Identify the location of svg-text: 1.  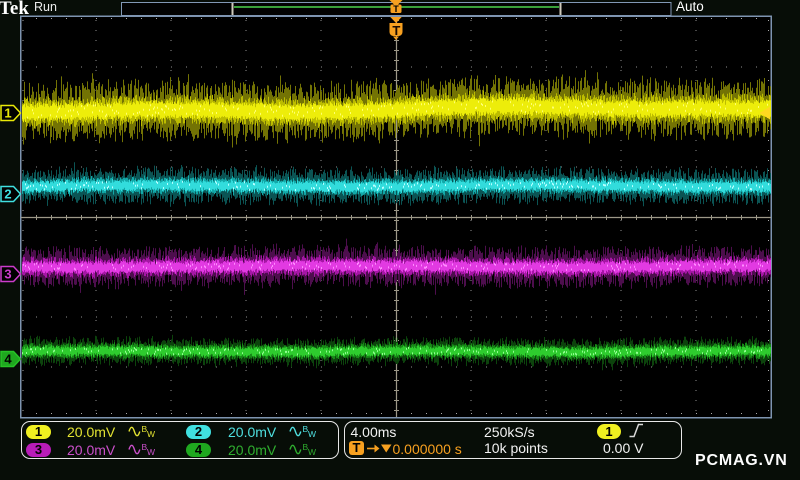
(7, 113).